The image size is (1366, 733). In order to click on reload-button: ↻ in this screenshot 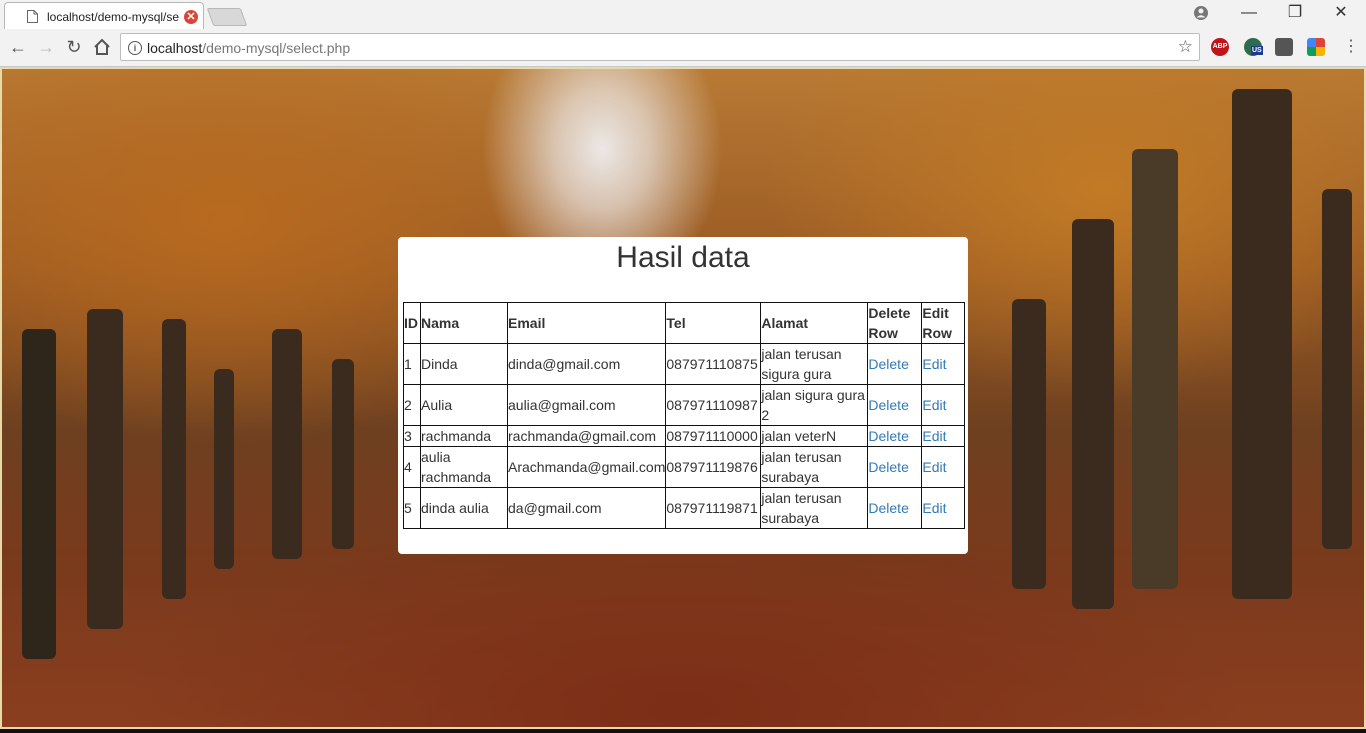, I will do `click(74, 47)`.